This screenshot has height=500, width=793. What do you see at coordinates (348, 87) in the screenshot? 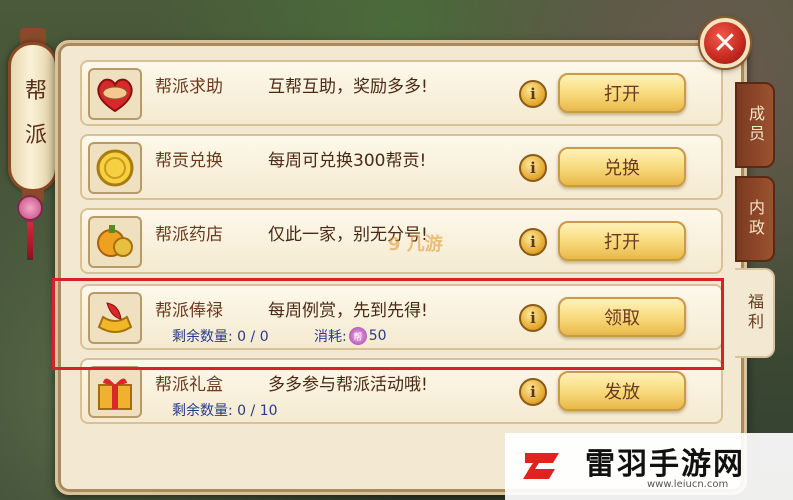
I see `row-desc: 互帮互助，奖励多多!` at bounding box center [348, 87].